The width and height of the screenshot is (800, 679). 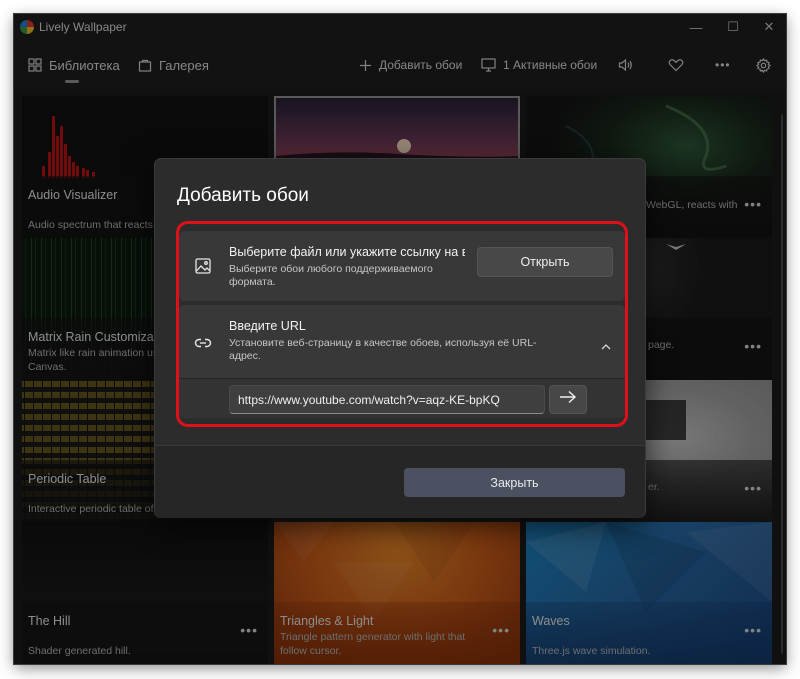 I want to click on dialog-title: Добавить обои, so click(x=243, y=195).